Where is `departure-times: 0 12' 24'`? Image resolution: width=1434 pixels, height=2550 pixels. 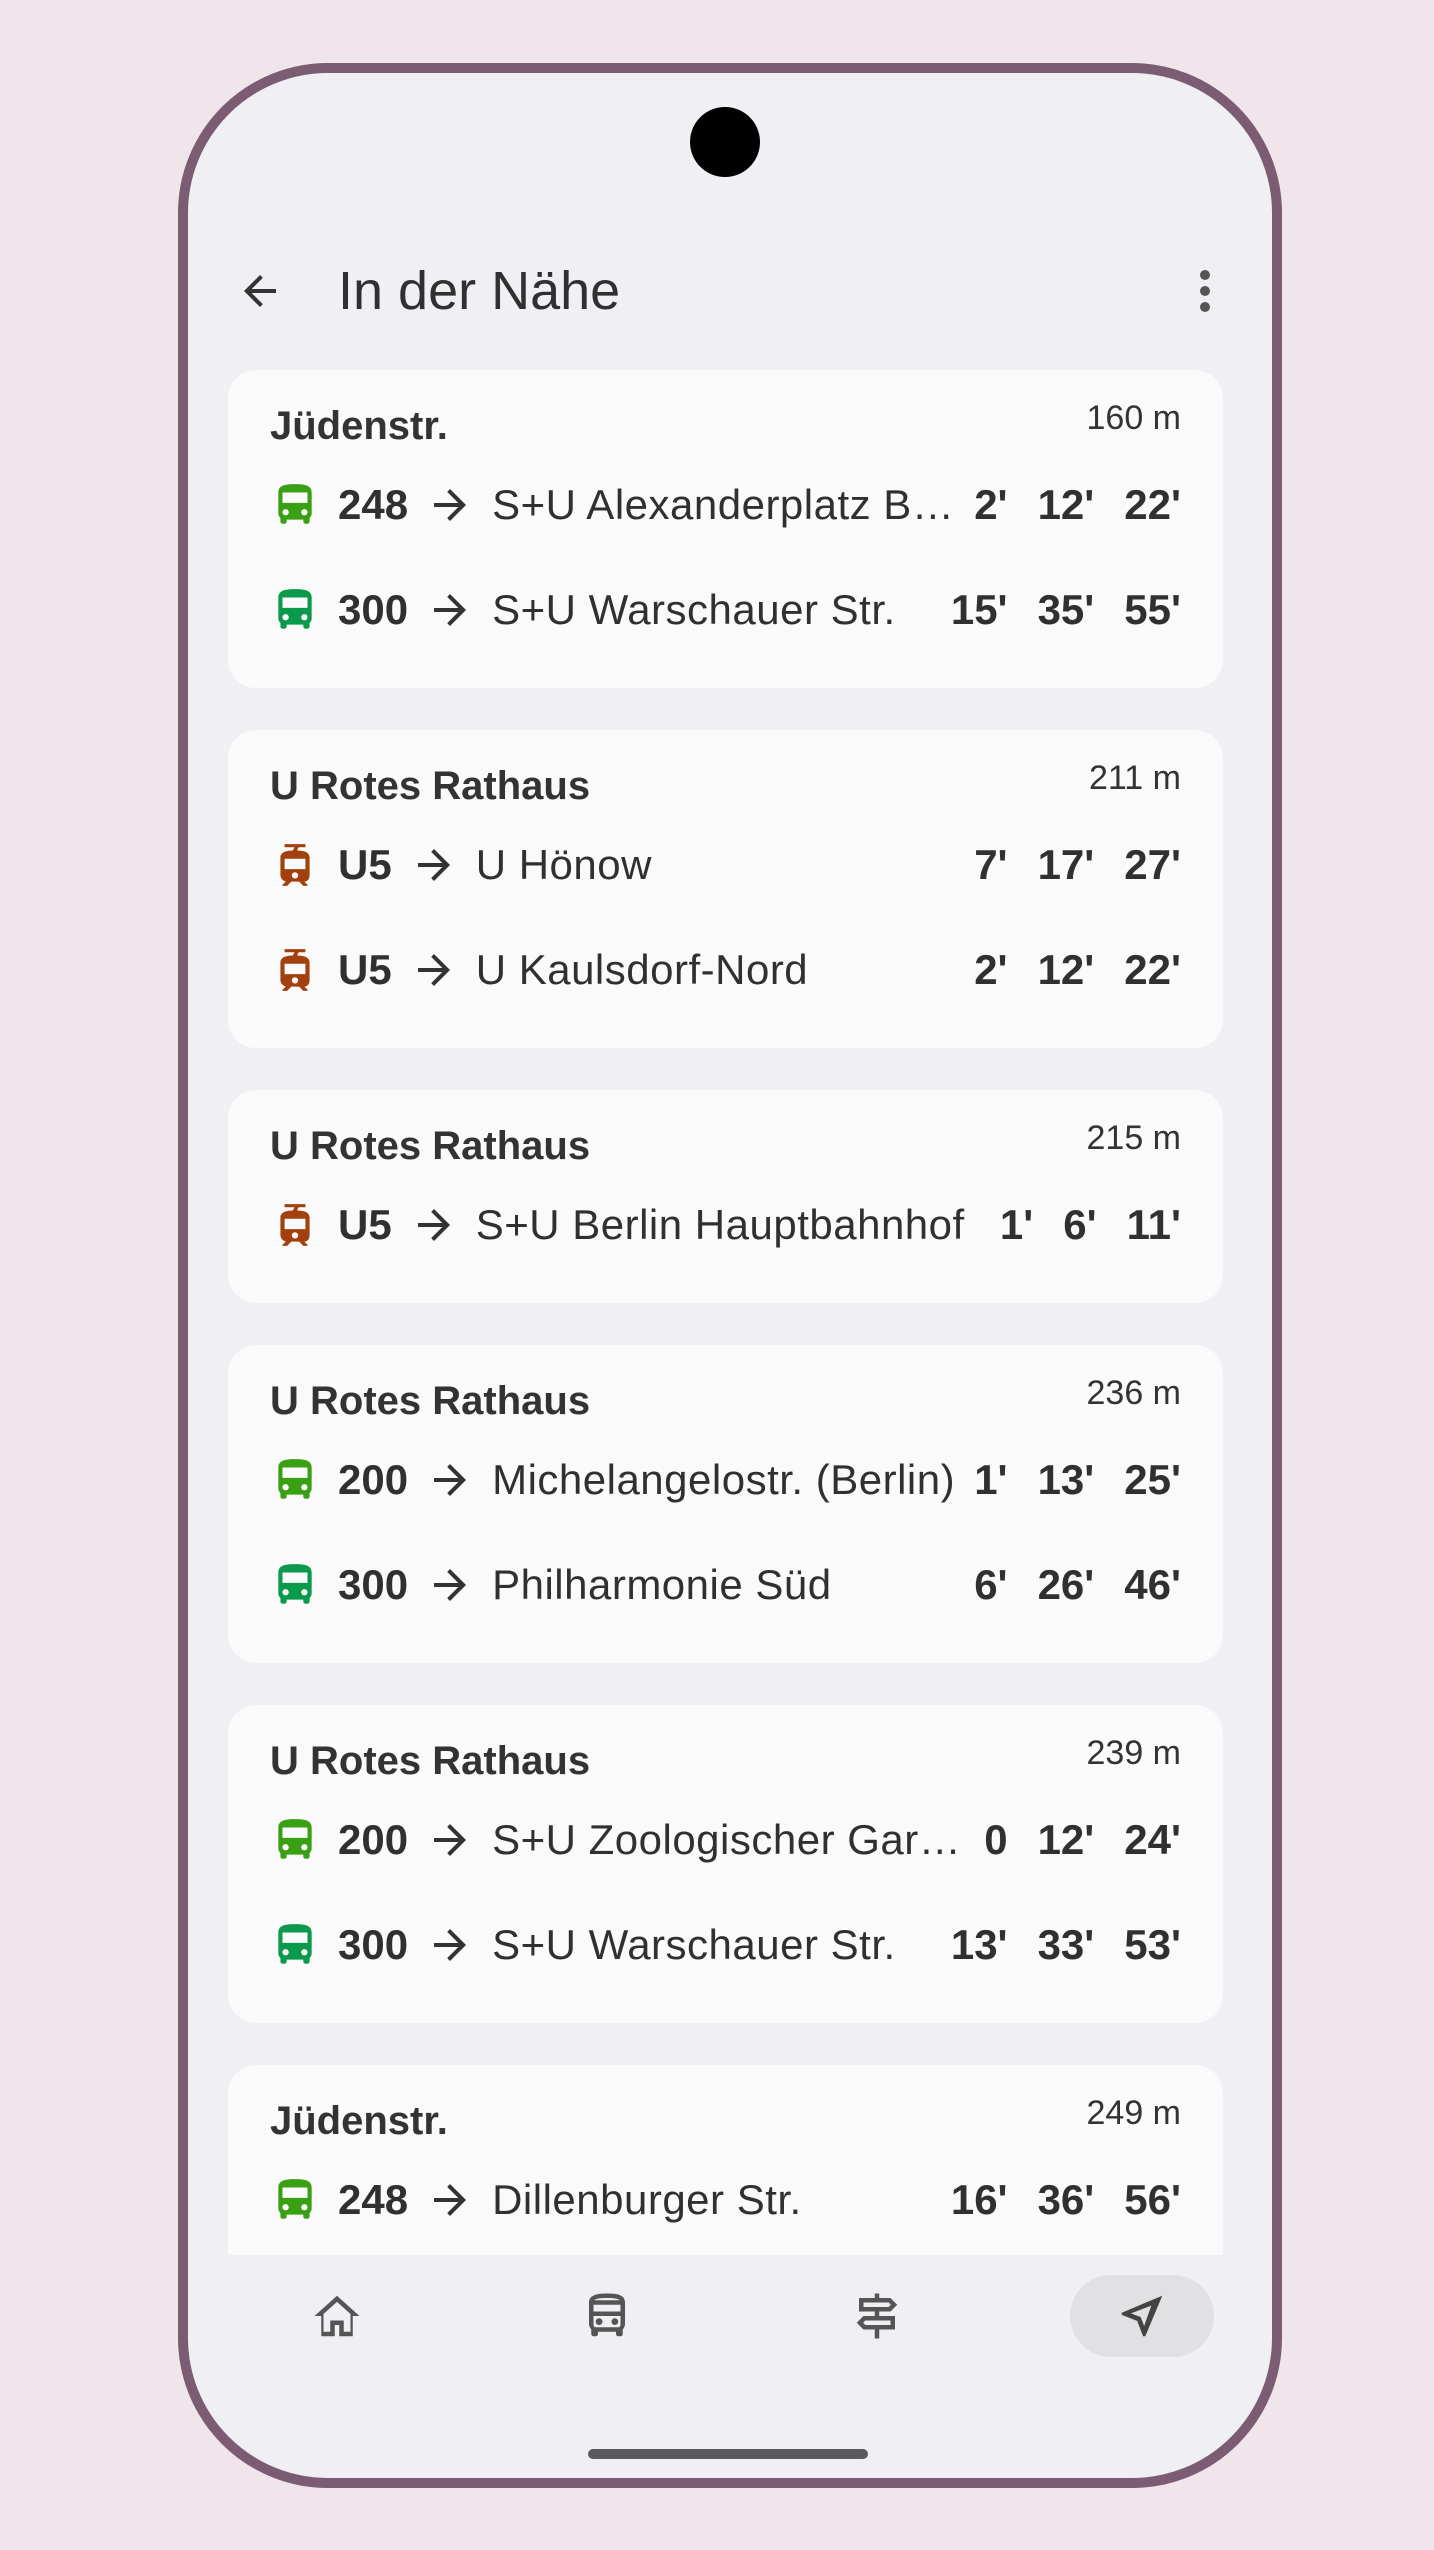
departure-times: 0 12' 24' is located at coordinates (1082, 1840).